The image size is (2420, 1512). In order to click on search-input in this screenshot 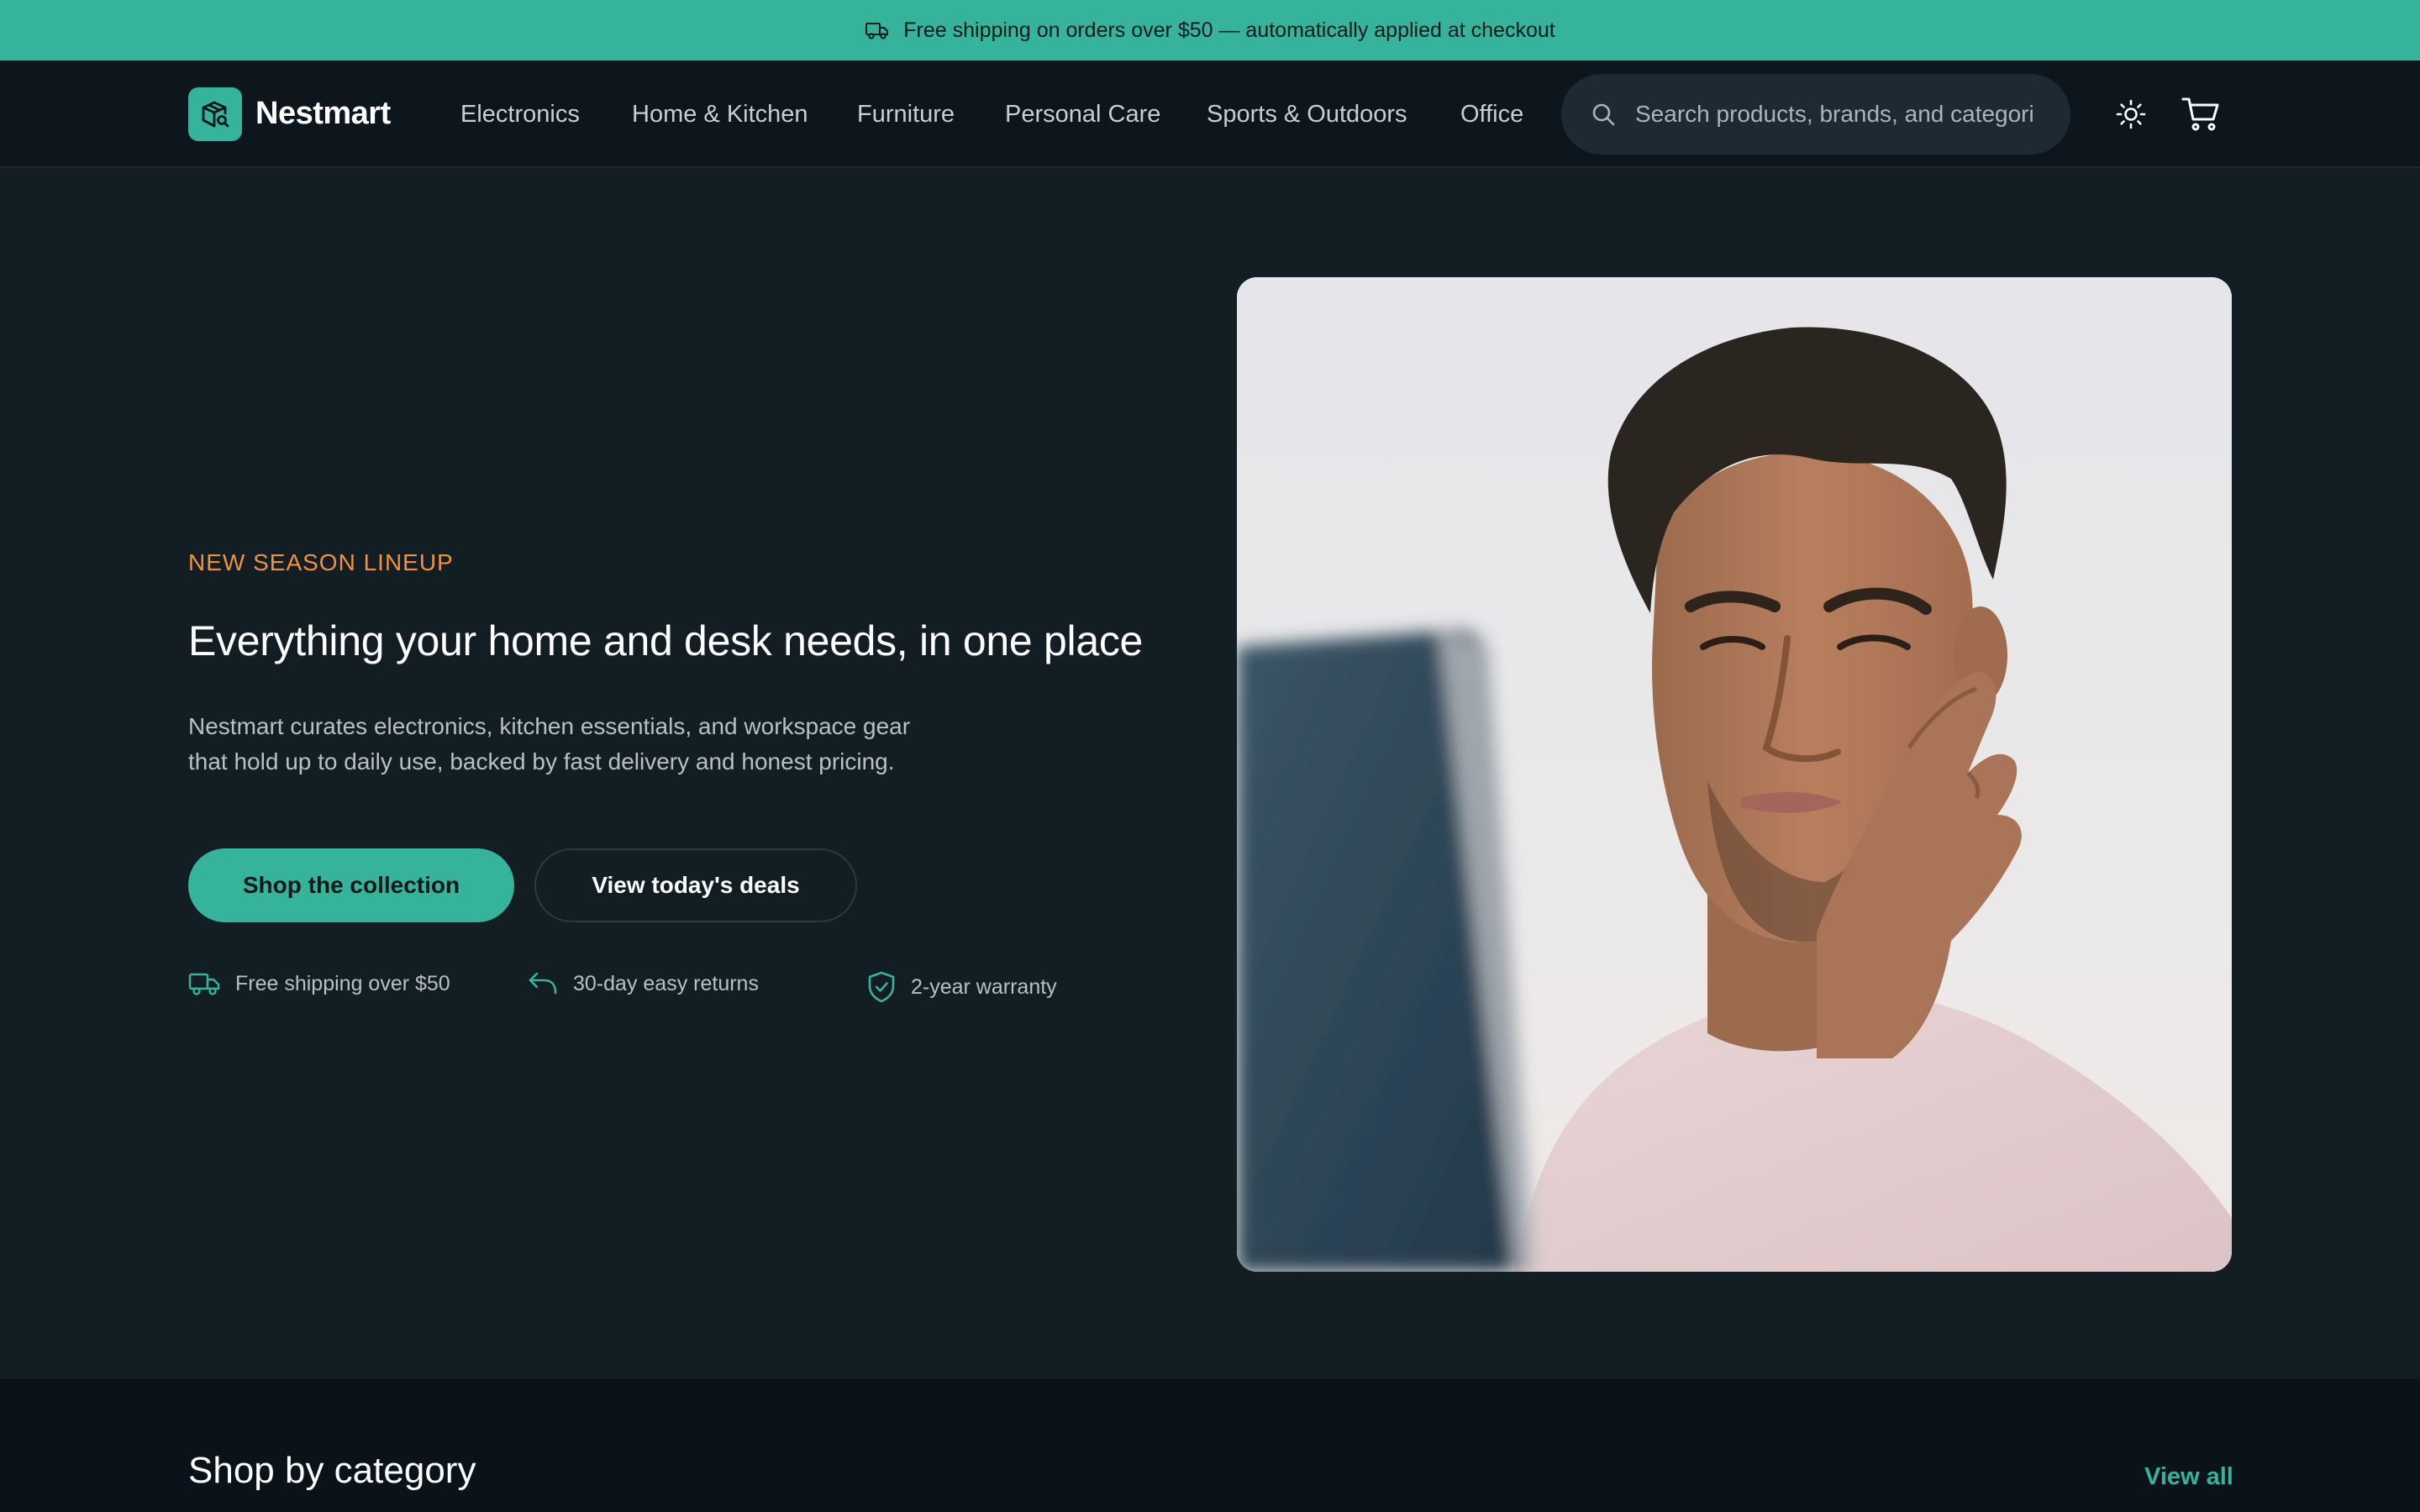, I will do `click(1835, 114)`.